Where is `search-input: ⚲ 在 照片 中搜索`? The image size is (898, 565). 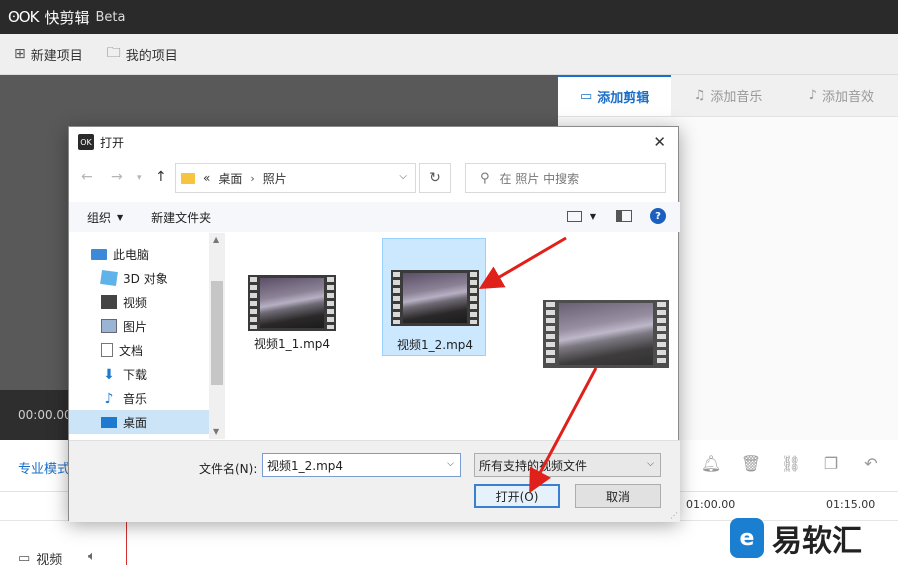
search-input: ⚲ 在 照片 中搜索 is located at coordinates (565, 178).